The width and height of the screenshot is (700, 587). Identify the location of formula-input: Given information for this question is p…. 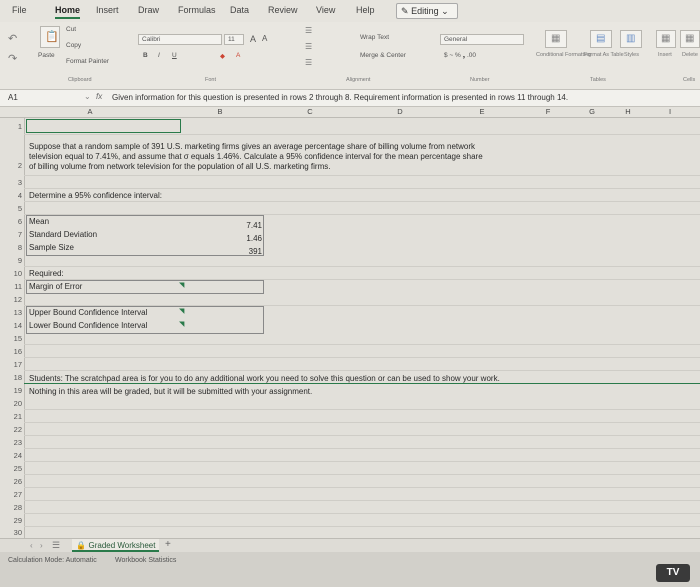
(340, 97).